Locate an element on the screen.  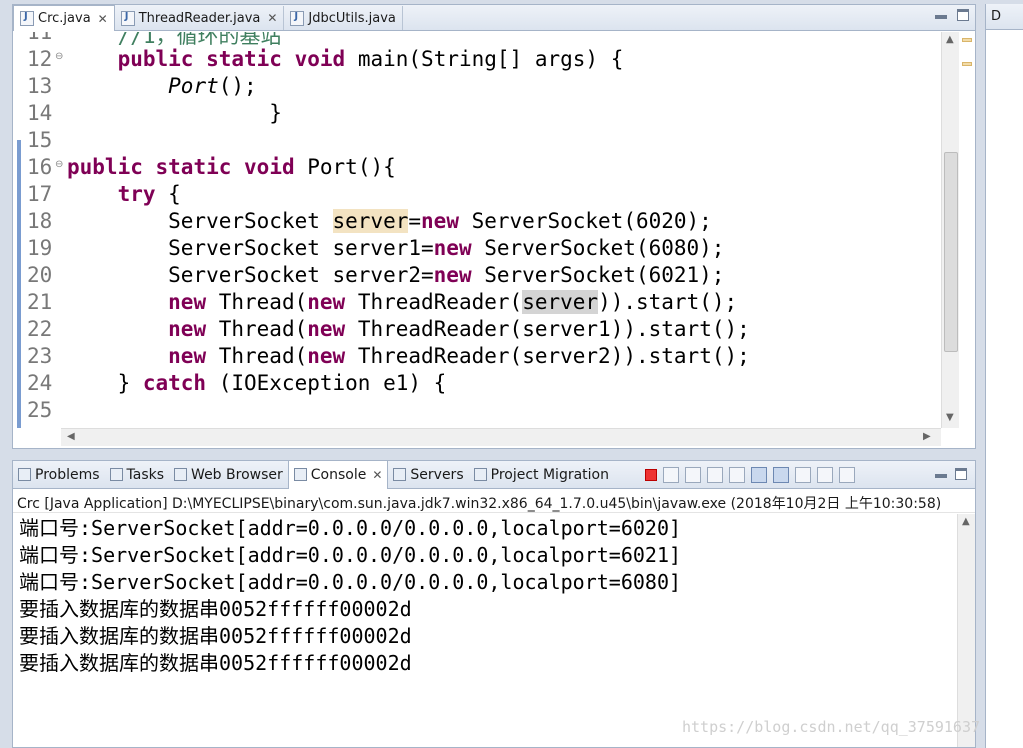
outline-tab: D is located at coordinates (1004, 17).